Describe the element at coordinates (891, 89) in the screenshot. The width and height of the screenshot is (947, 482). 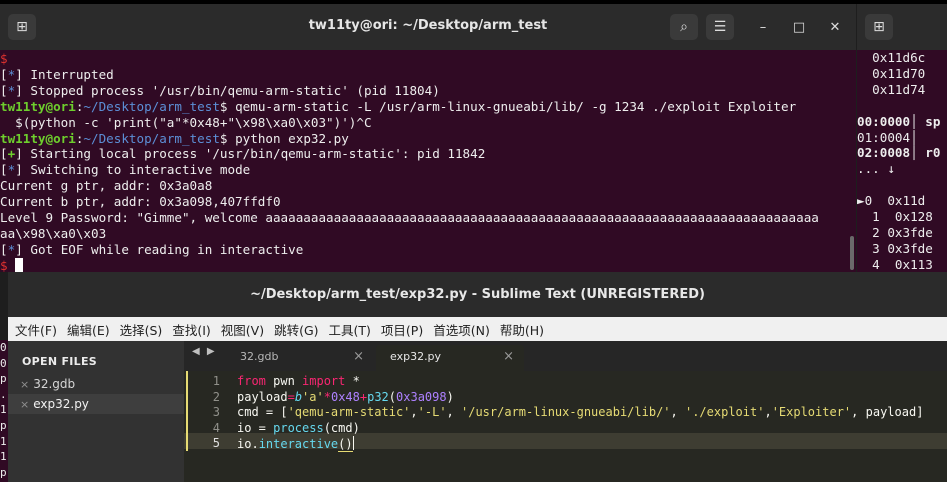
I see `gdb-line: 0x11d74` at that location.